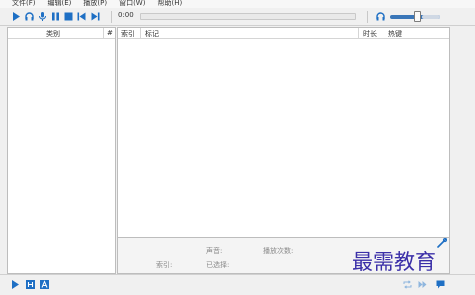 This screenshot has height=295, width=475. Describe the element at coordinates (394, 262) in the screenshot. I see `watermark-text: 最需教育` at that location.